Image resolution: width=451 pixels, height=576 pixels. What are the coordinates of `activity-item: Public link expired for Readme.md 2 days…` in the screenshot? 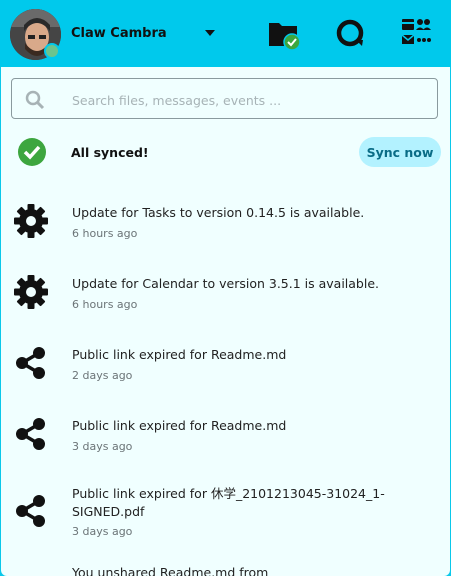 It's located at (225, 367).